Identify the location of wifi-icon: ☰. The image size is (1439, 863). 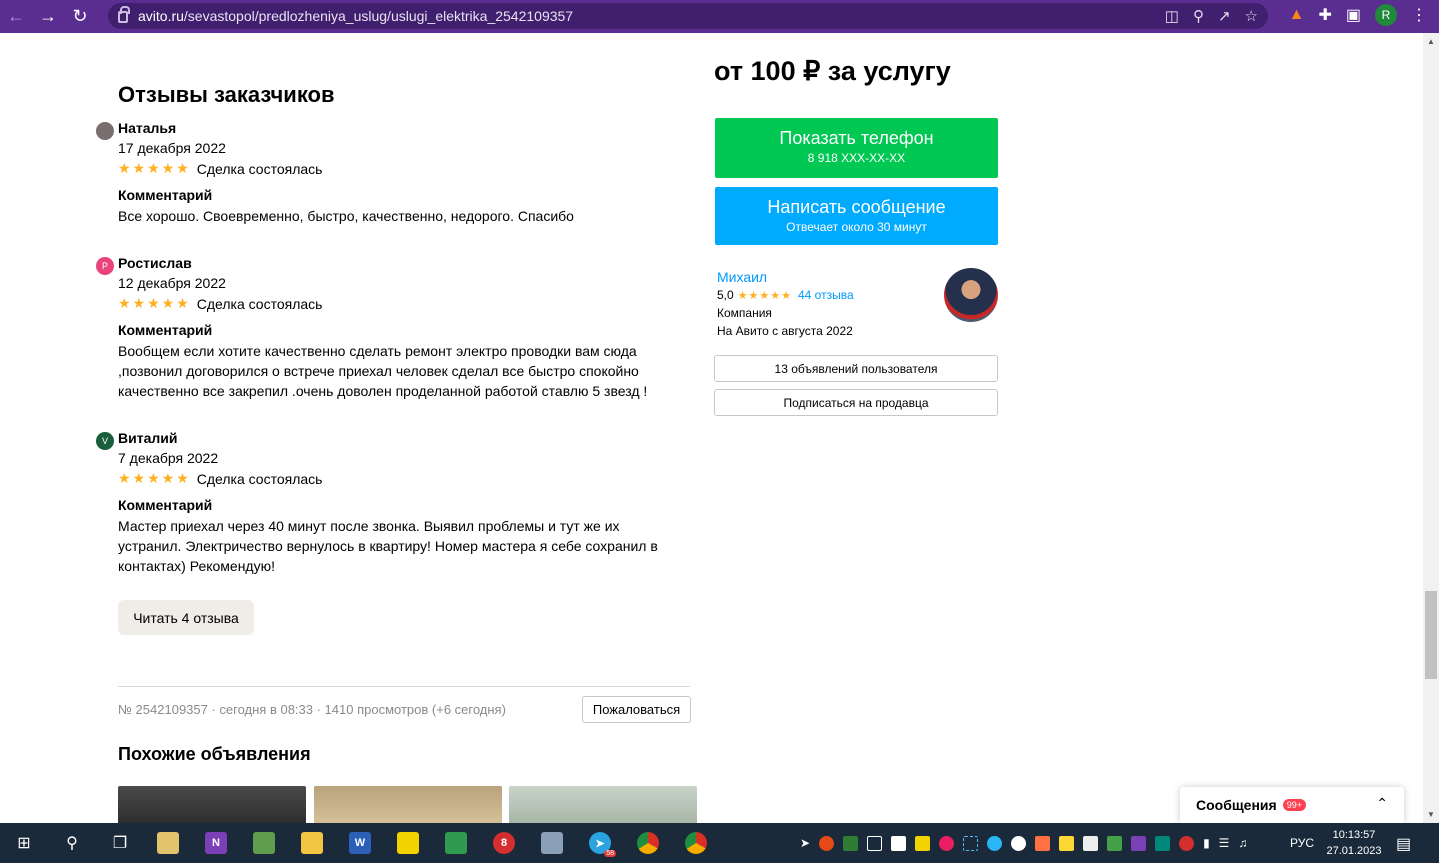
(1224, 843).